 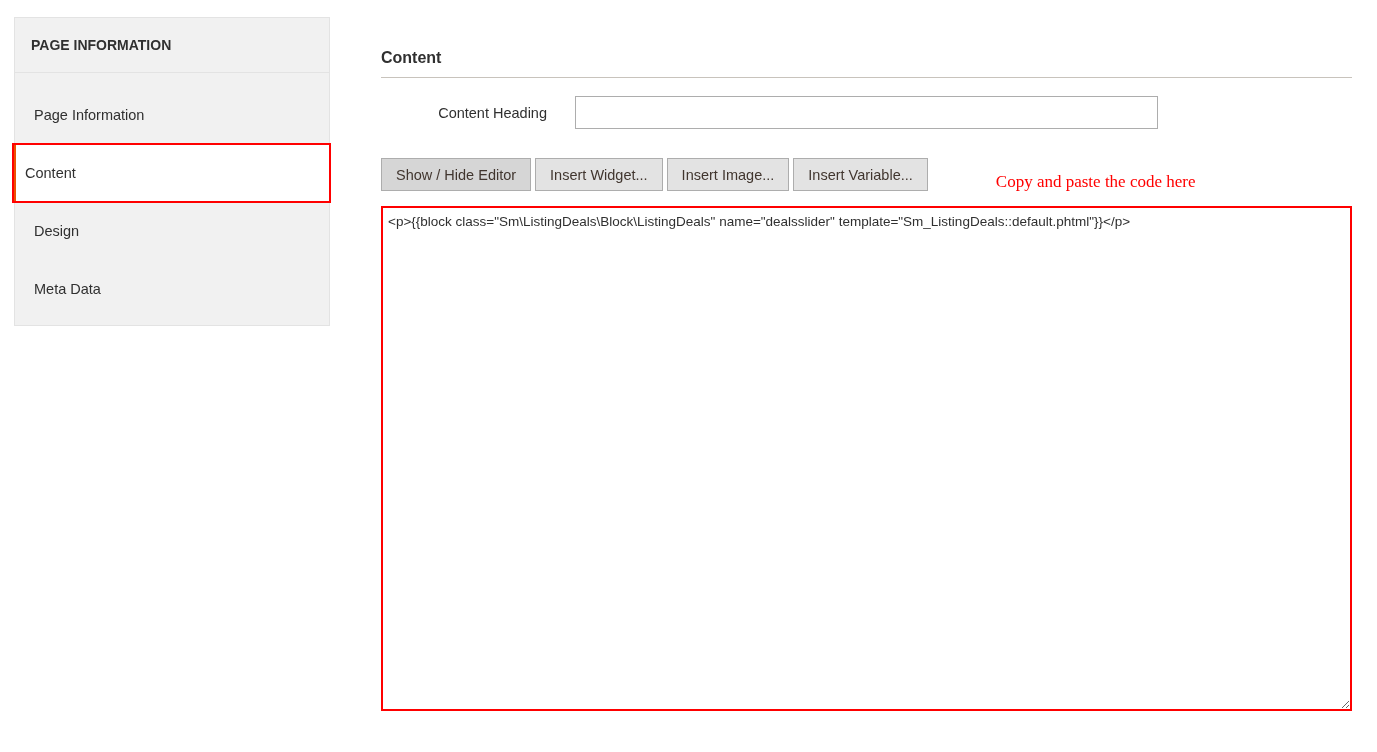 What do you see at coordinates (171, 289) in the screenshot?
I see `sidebar-item: Meta Data` at bounding box center [171, 289].